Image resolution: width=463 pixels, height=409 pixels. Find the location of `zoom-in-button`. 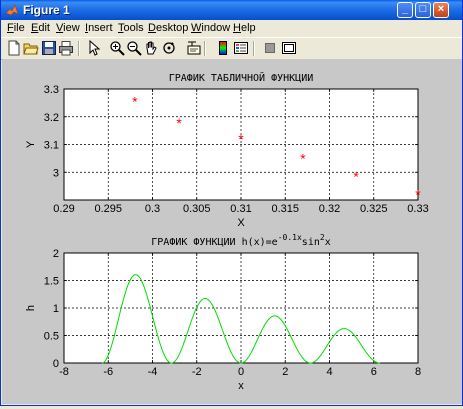

zoom-in-button is located at coordinates (117, 48).